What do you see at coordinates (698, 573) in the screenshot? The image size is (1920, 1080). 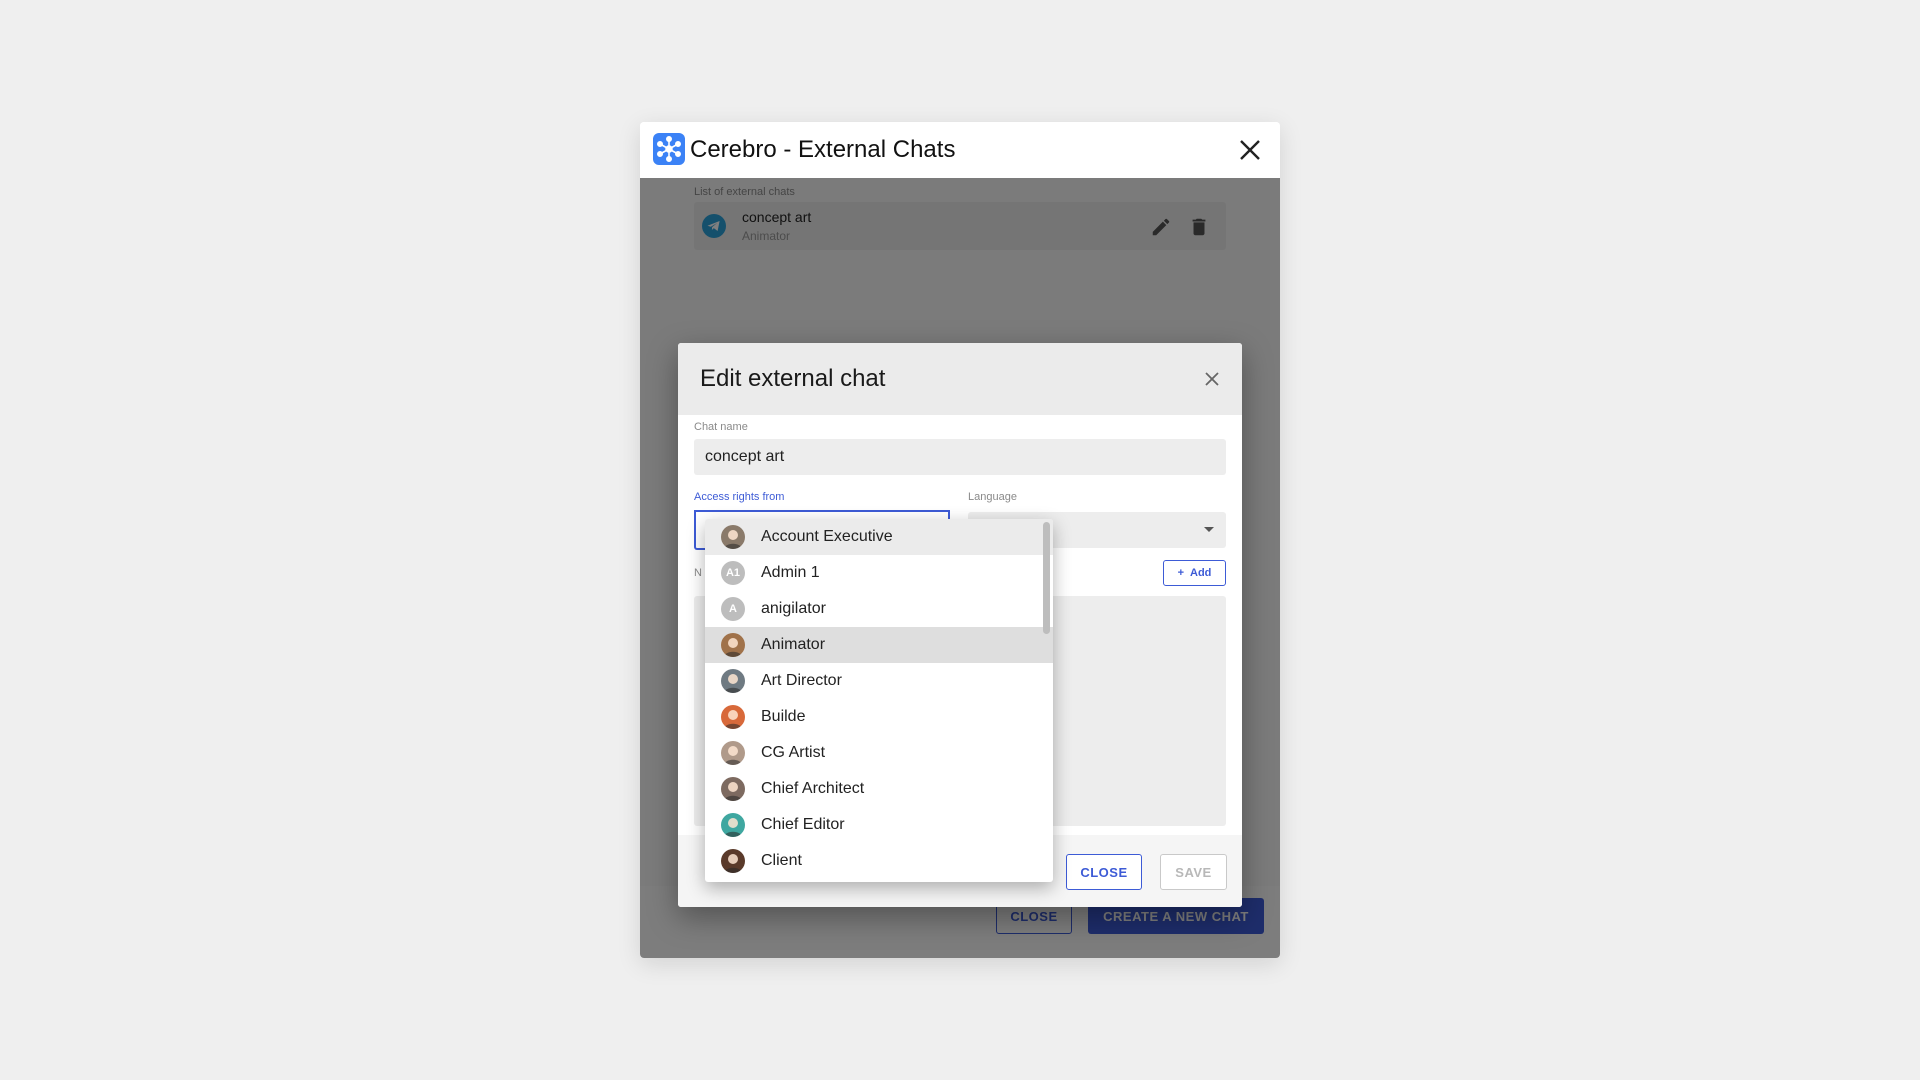 I see `notifications-label: N` at bounding box center [698, 573].